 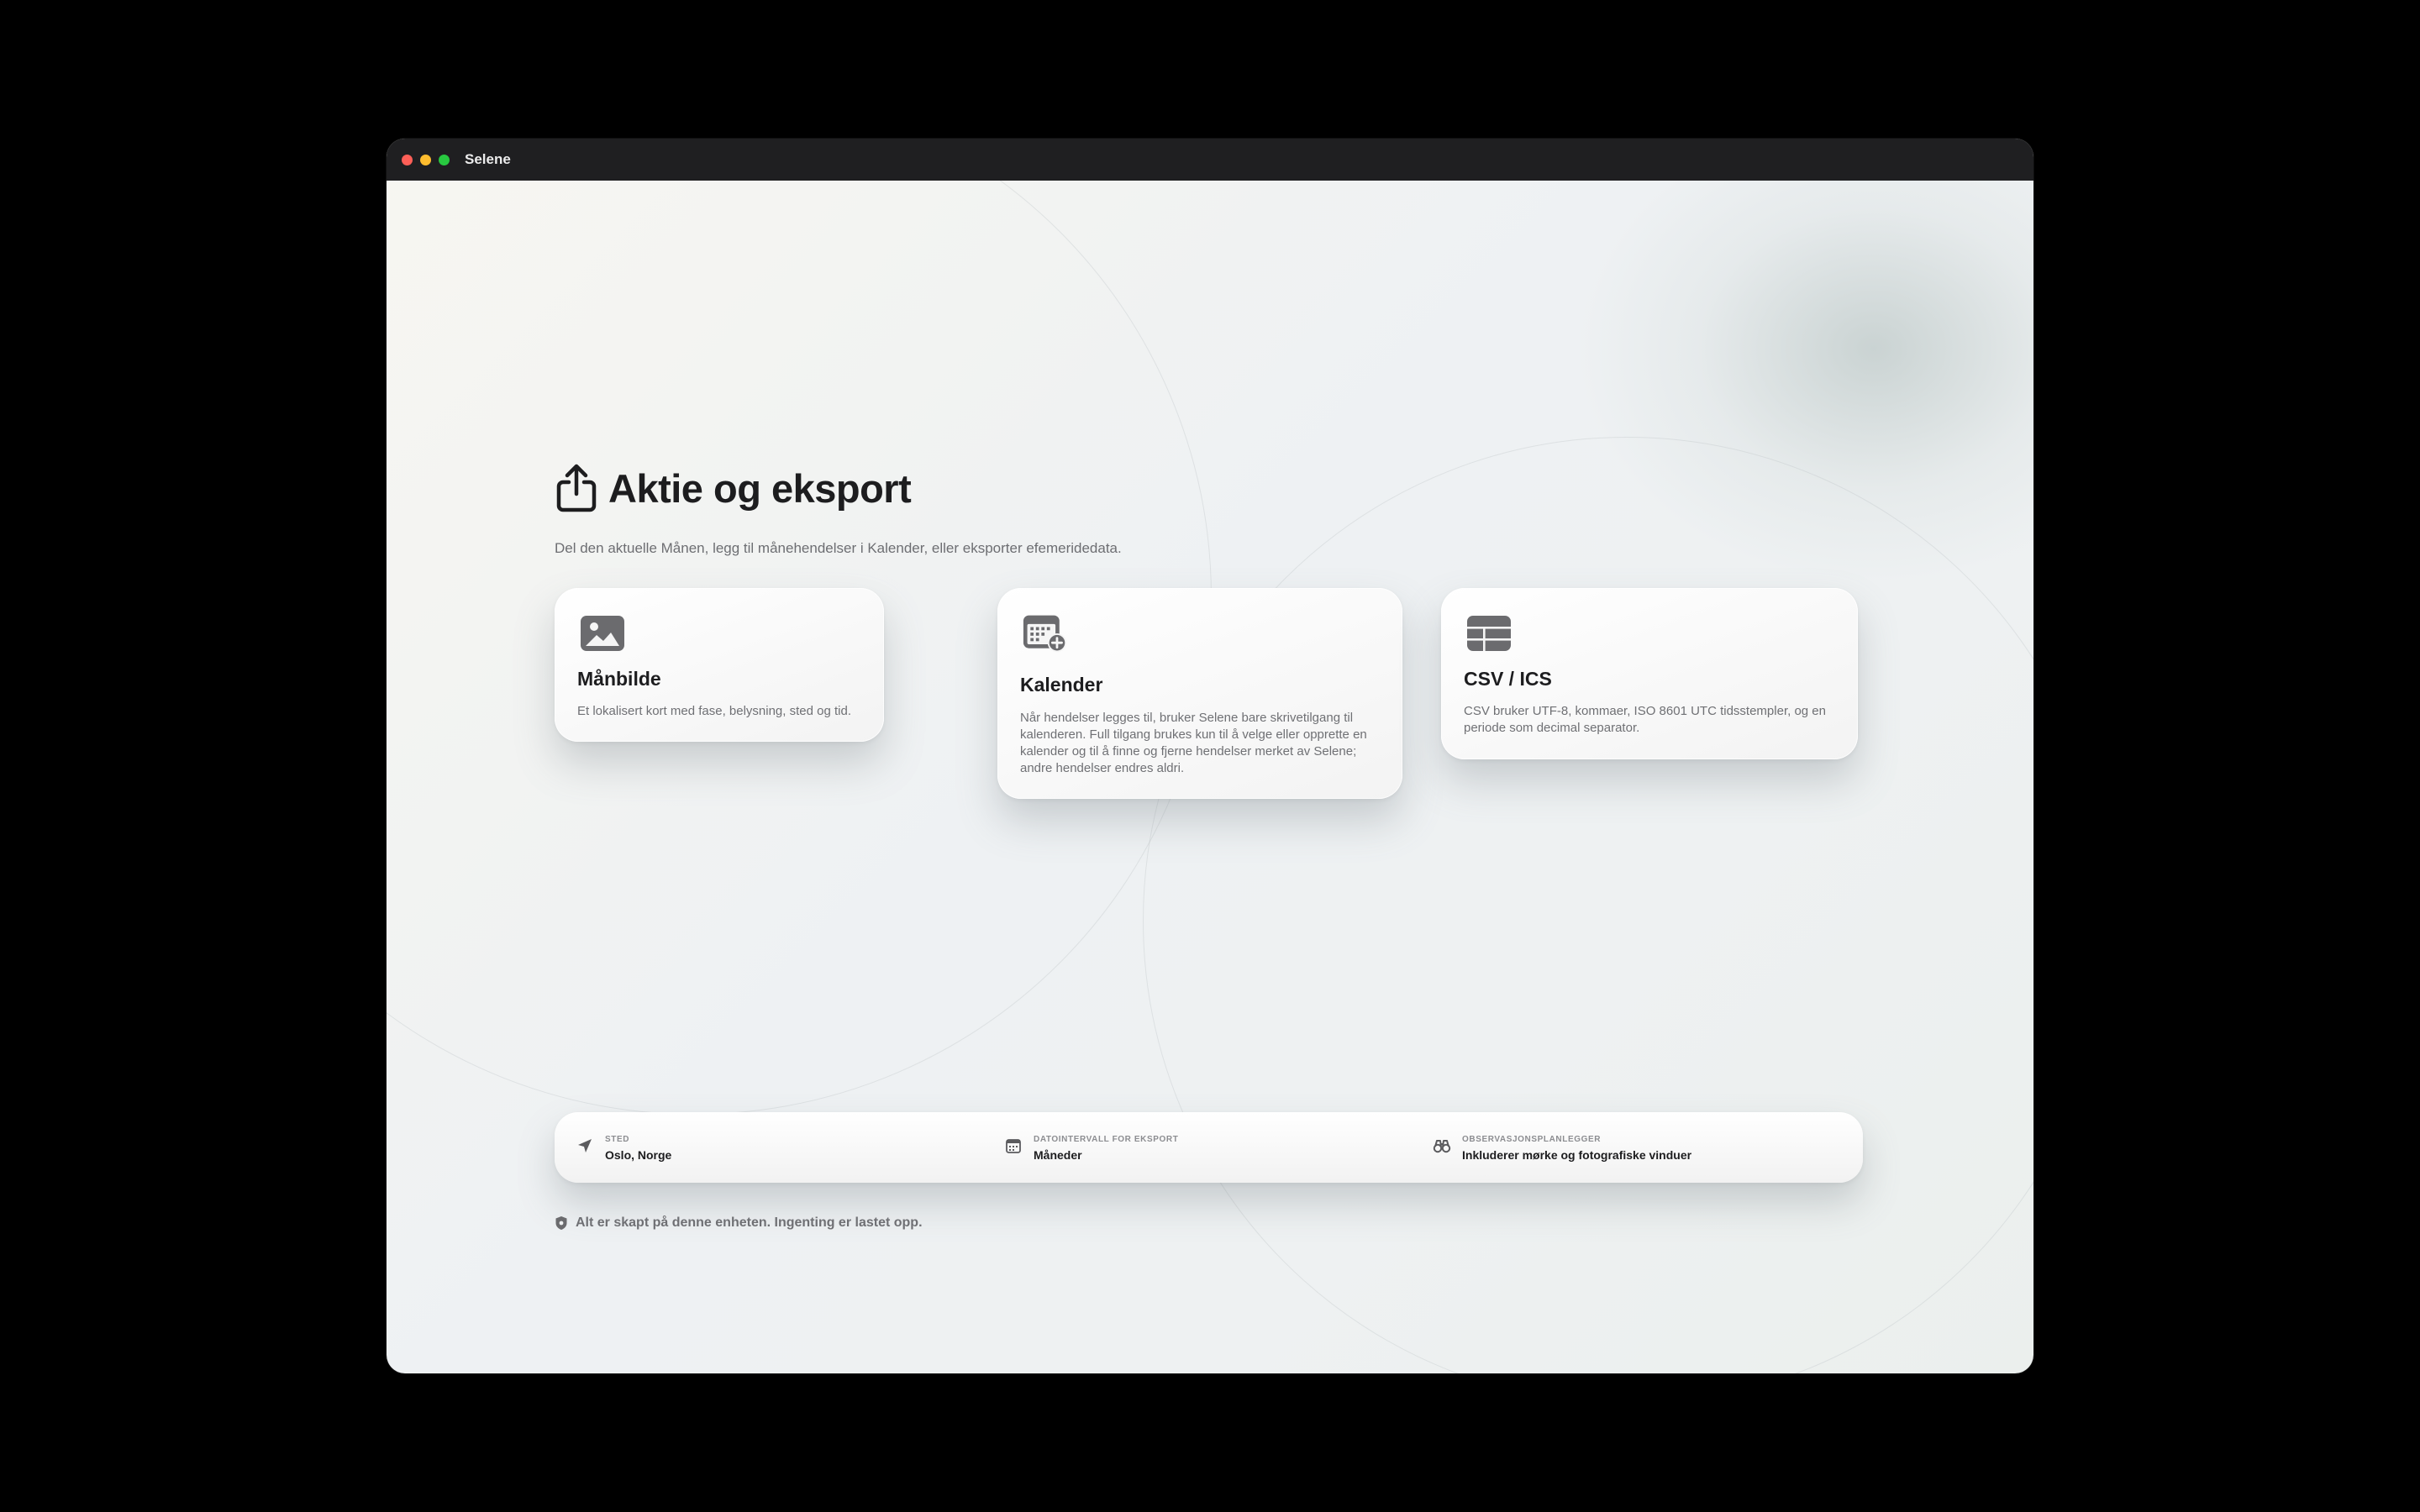 I want to click on card-title: Kalender, so click(x=1061, y=685).